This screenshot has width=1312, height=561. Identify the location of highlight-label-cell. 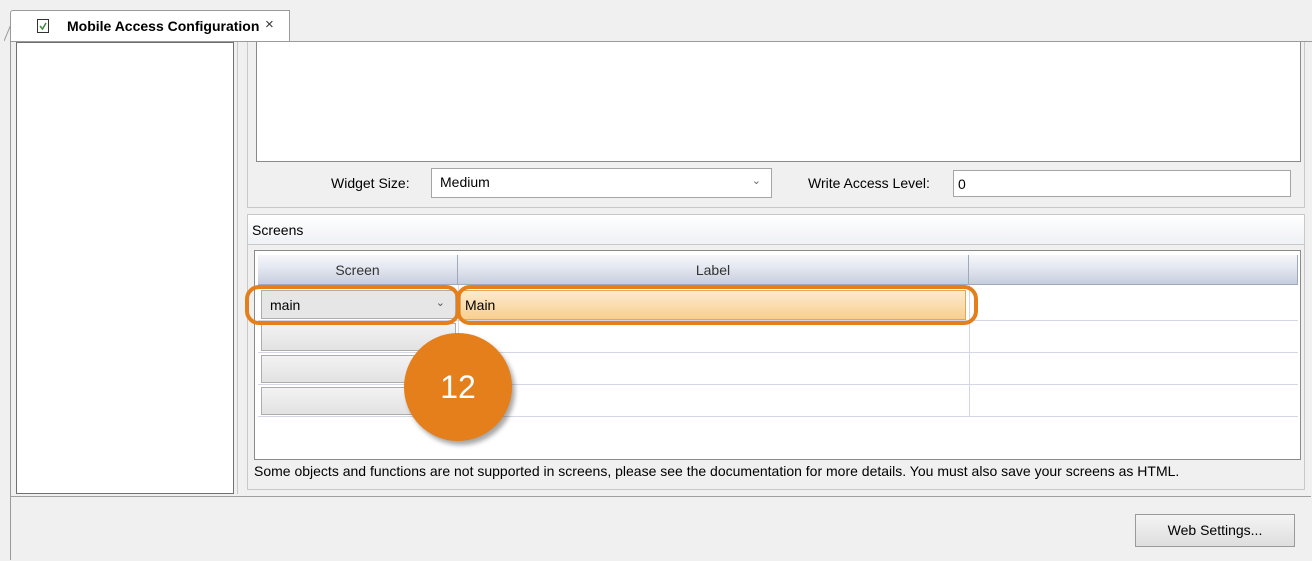
(717, 305).